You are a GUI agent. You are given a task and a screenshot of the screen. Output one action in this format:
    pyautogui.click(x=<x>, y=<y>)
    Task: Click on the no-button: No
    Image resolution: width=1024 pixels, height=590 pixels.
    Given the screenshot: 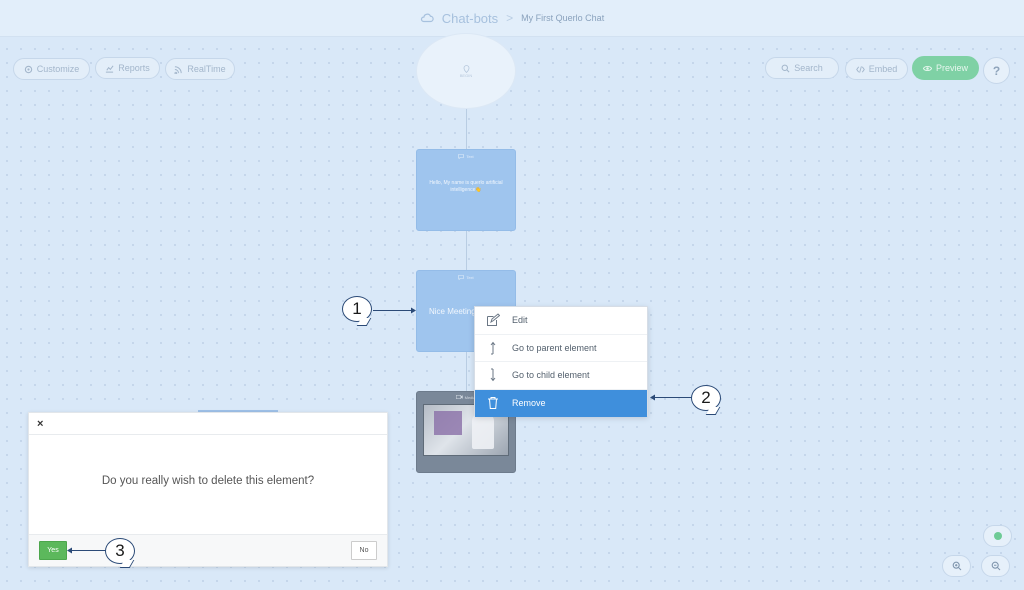 What is the action you would take?
    pyautogui.click(x=364, y=550)
    